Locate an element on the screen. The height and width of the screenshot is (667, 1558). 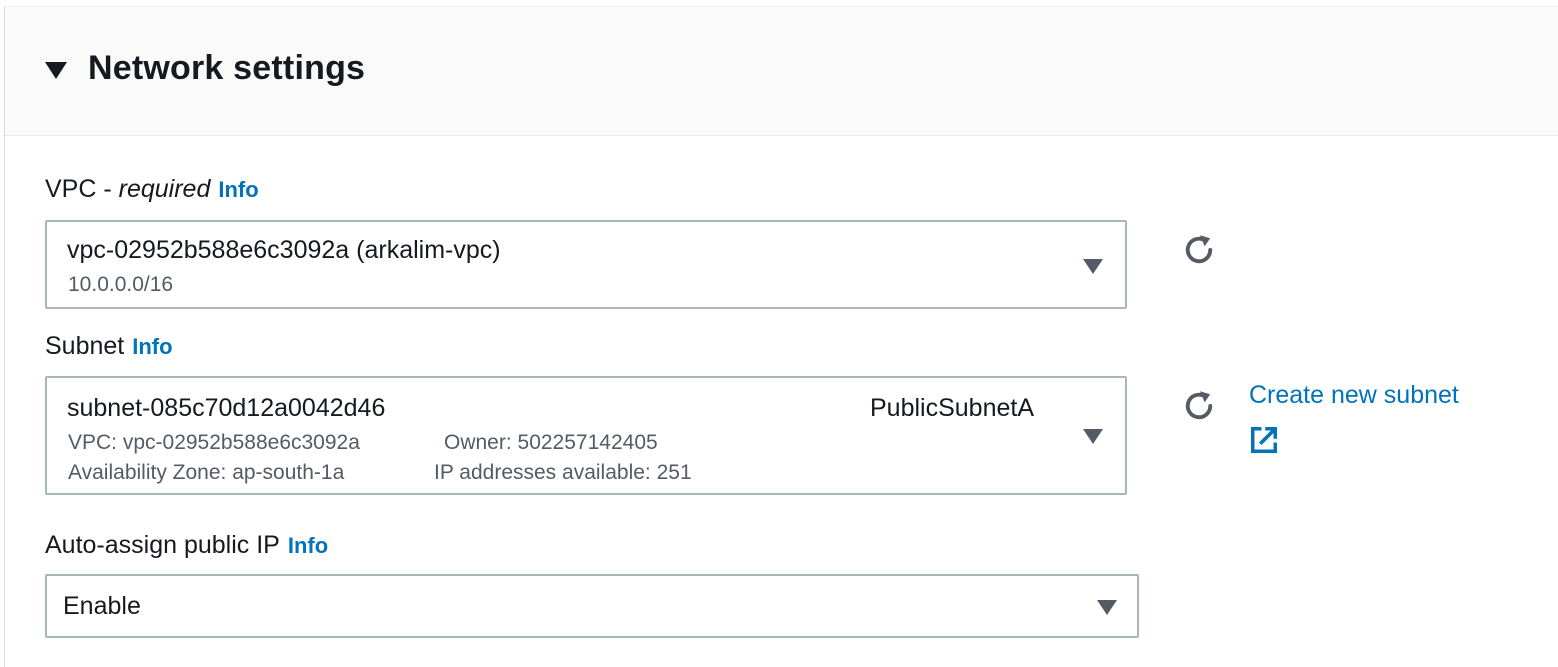
subnet-ip-line: IP addresses available: 251 is located at coordinates (563, 472).